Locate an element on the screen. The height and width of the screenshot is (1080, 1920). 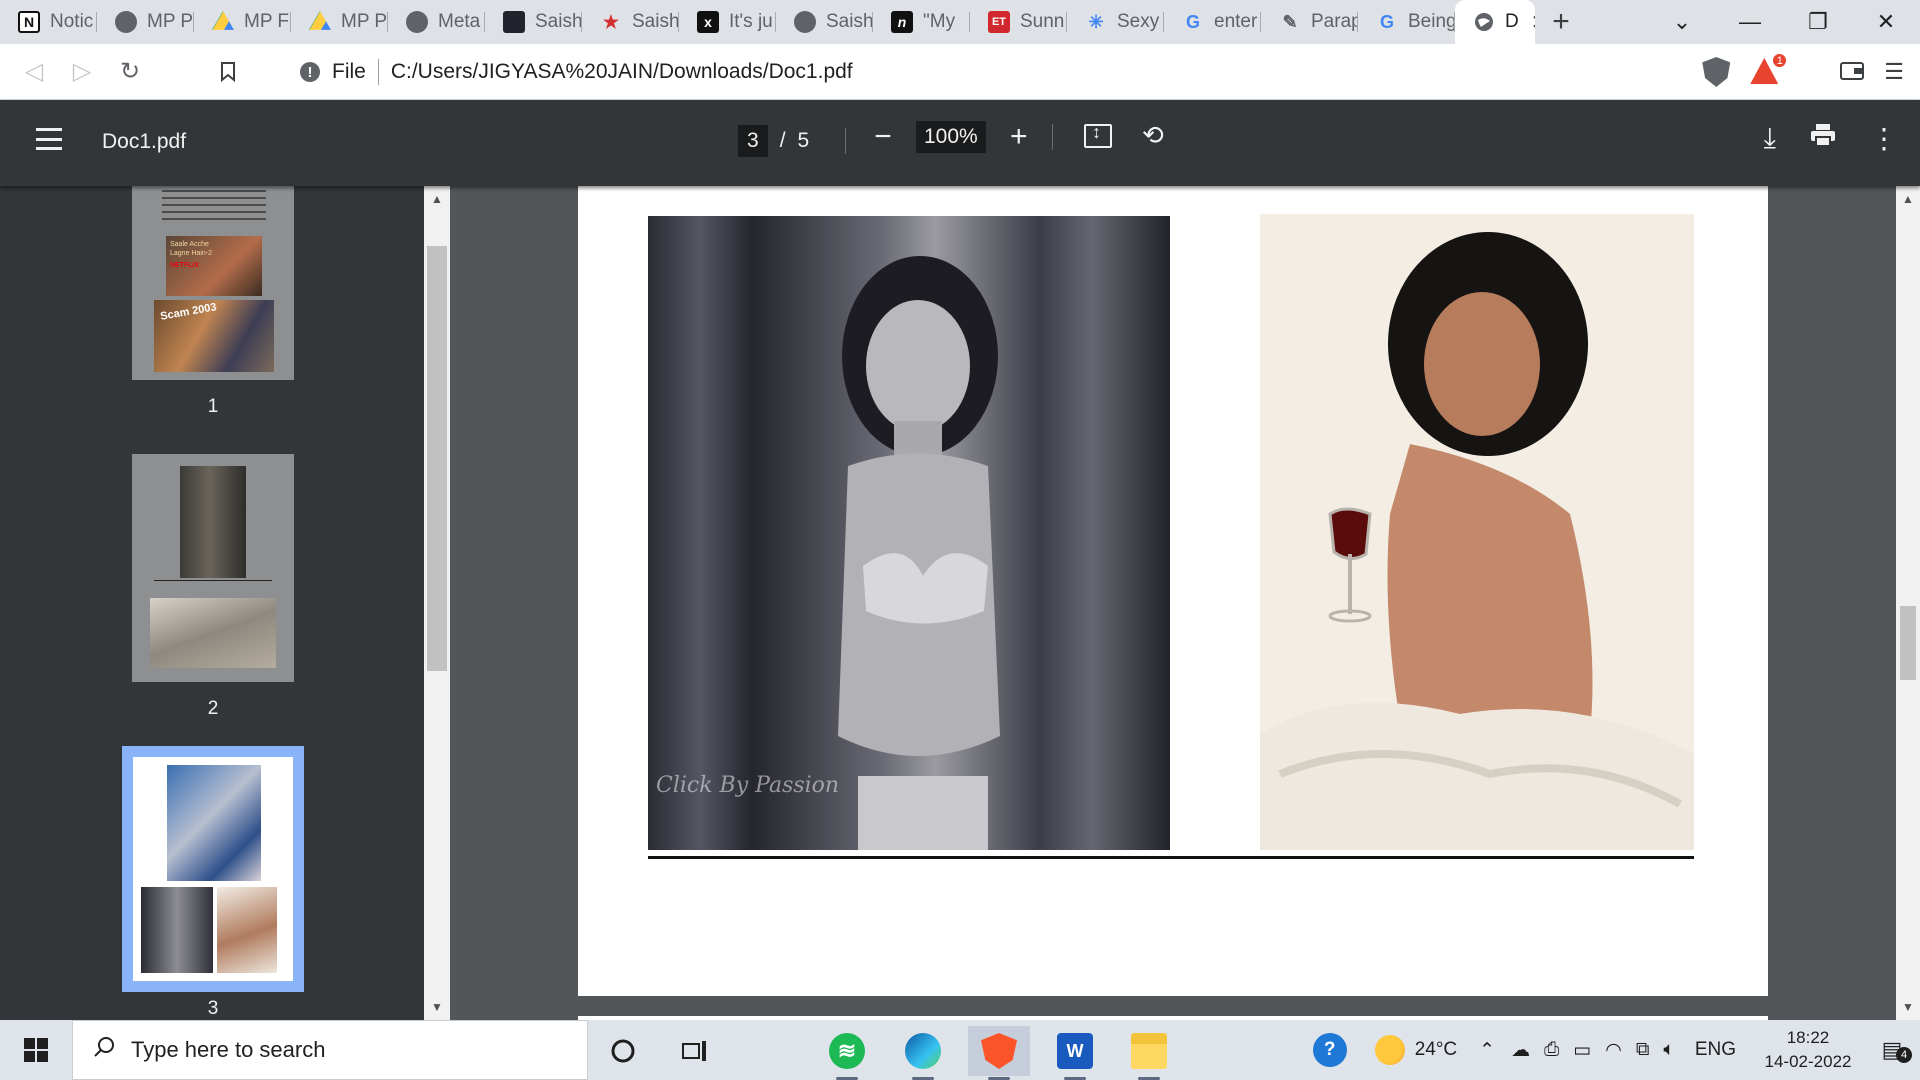
new-tab-button: + is located at coordinates (1561, 22).